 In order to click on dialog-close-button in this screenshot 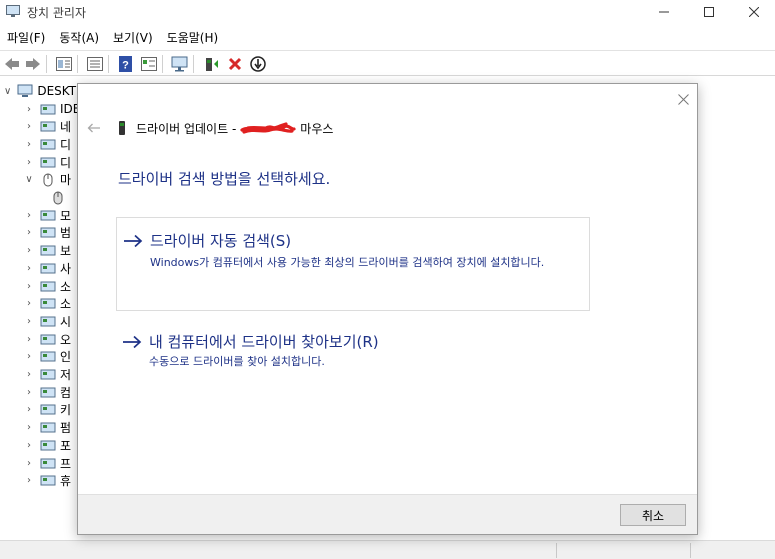, I will do `click(683, 99)`.